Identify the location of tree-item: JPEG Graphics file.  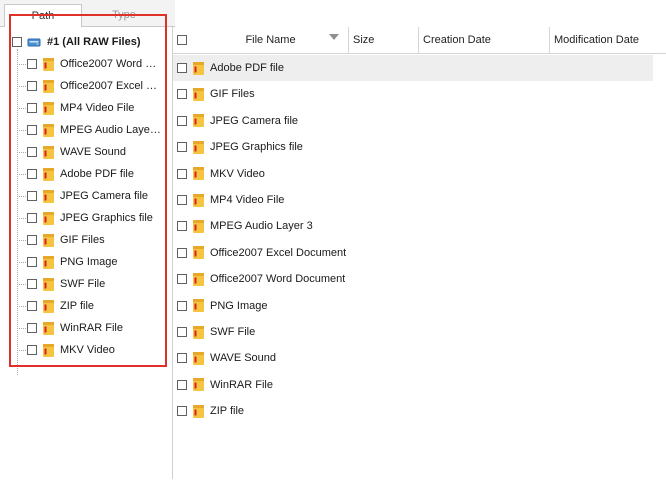
(83, 218).